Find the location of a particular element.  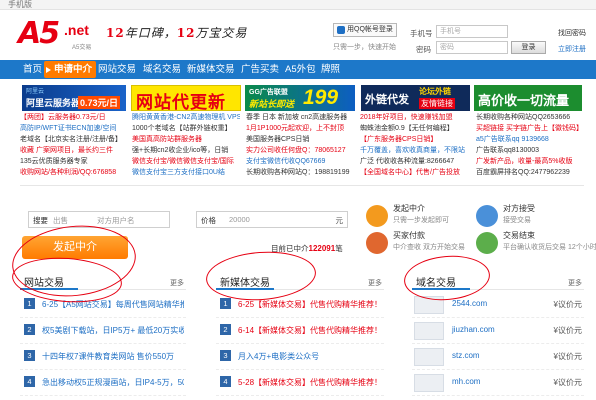

rank-badge: 3 is located at coordinates (29, 355).